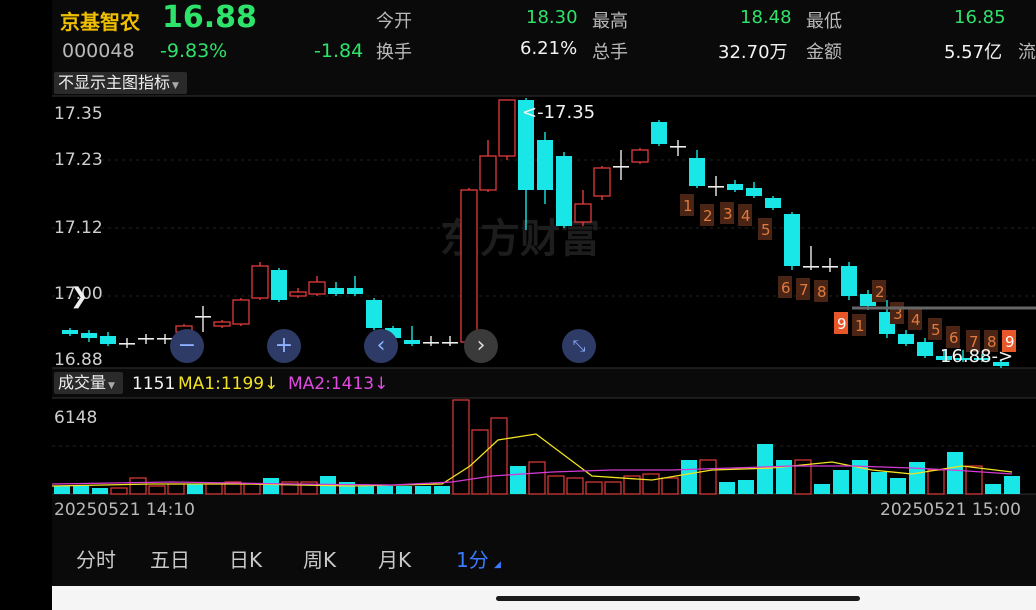  What do you see at coordinates (78, 228) in the screenshot?
I see `y-label-1712: 17.12` at bounding box center [78, 228].